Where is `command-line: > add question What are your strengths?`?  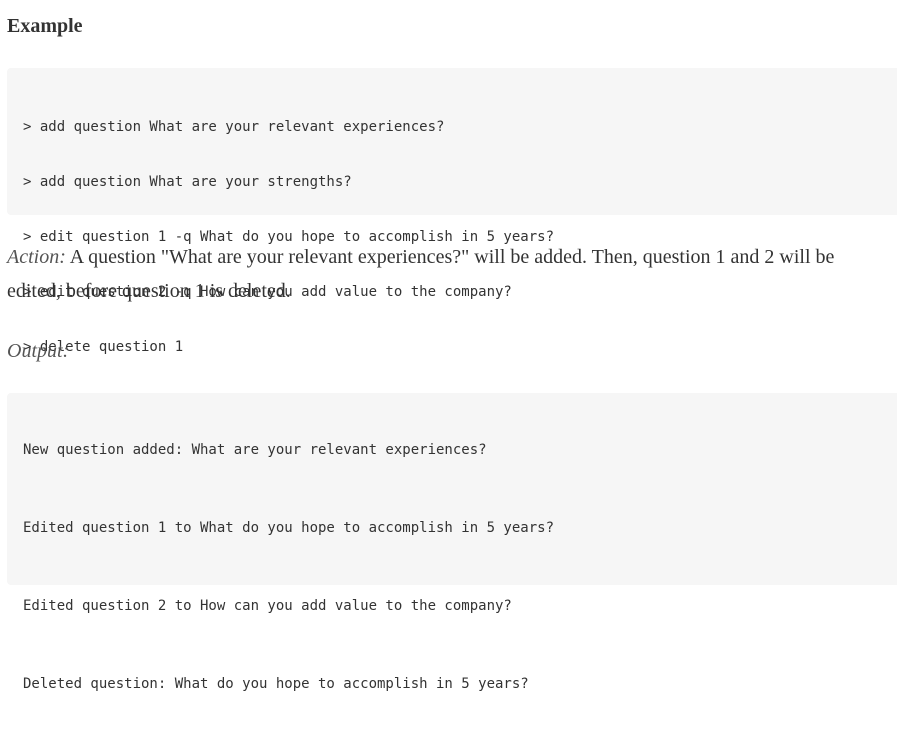
command-line: > add question What are your strengths? is located at coordinates (187, 182).